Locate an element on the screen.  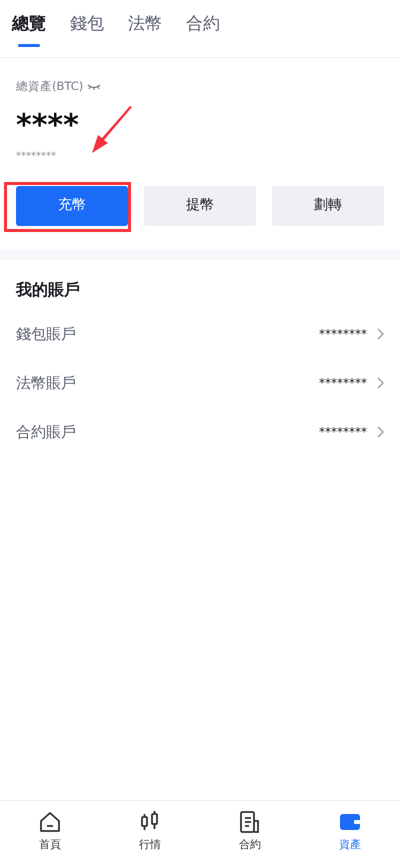
nav-item: 資產 is located at coordinates (350, 832).